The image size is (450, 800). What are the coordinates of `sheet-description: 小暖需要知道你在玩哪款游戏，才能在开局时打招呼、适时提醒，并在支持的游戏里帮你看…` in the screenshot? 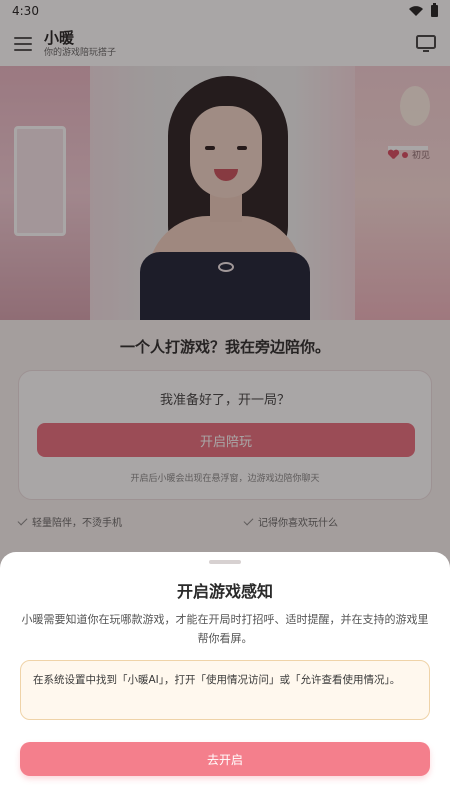 It's located at (225, 629).